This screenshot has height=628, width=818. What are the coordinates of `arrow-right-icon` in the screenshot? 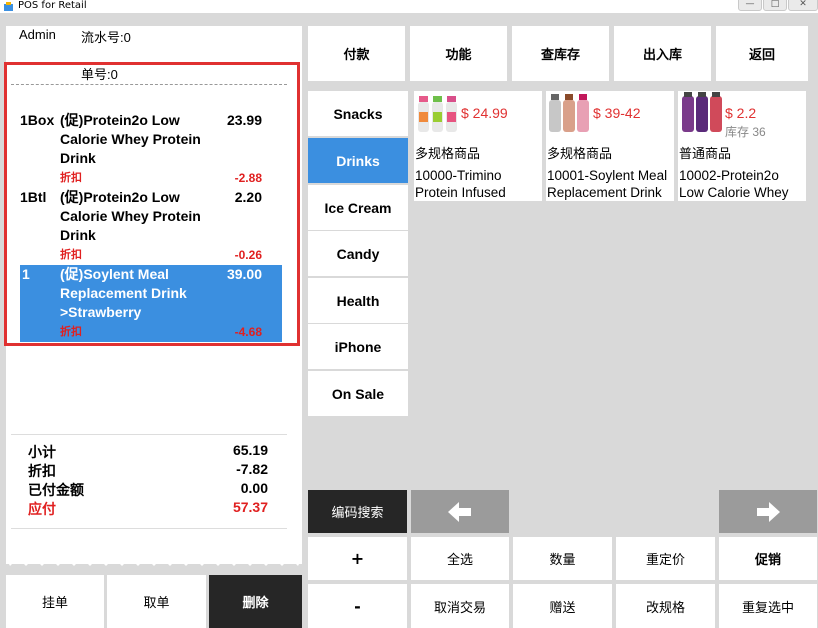 It's located at (768, 511).